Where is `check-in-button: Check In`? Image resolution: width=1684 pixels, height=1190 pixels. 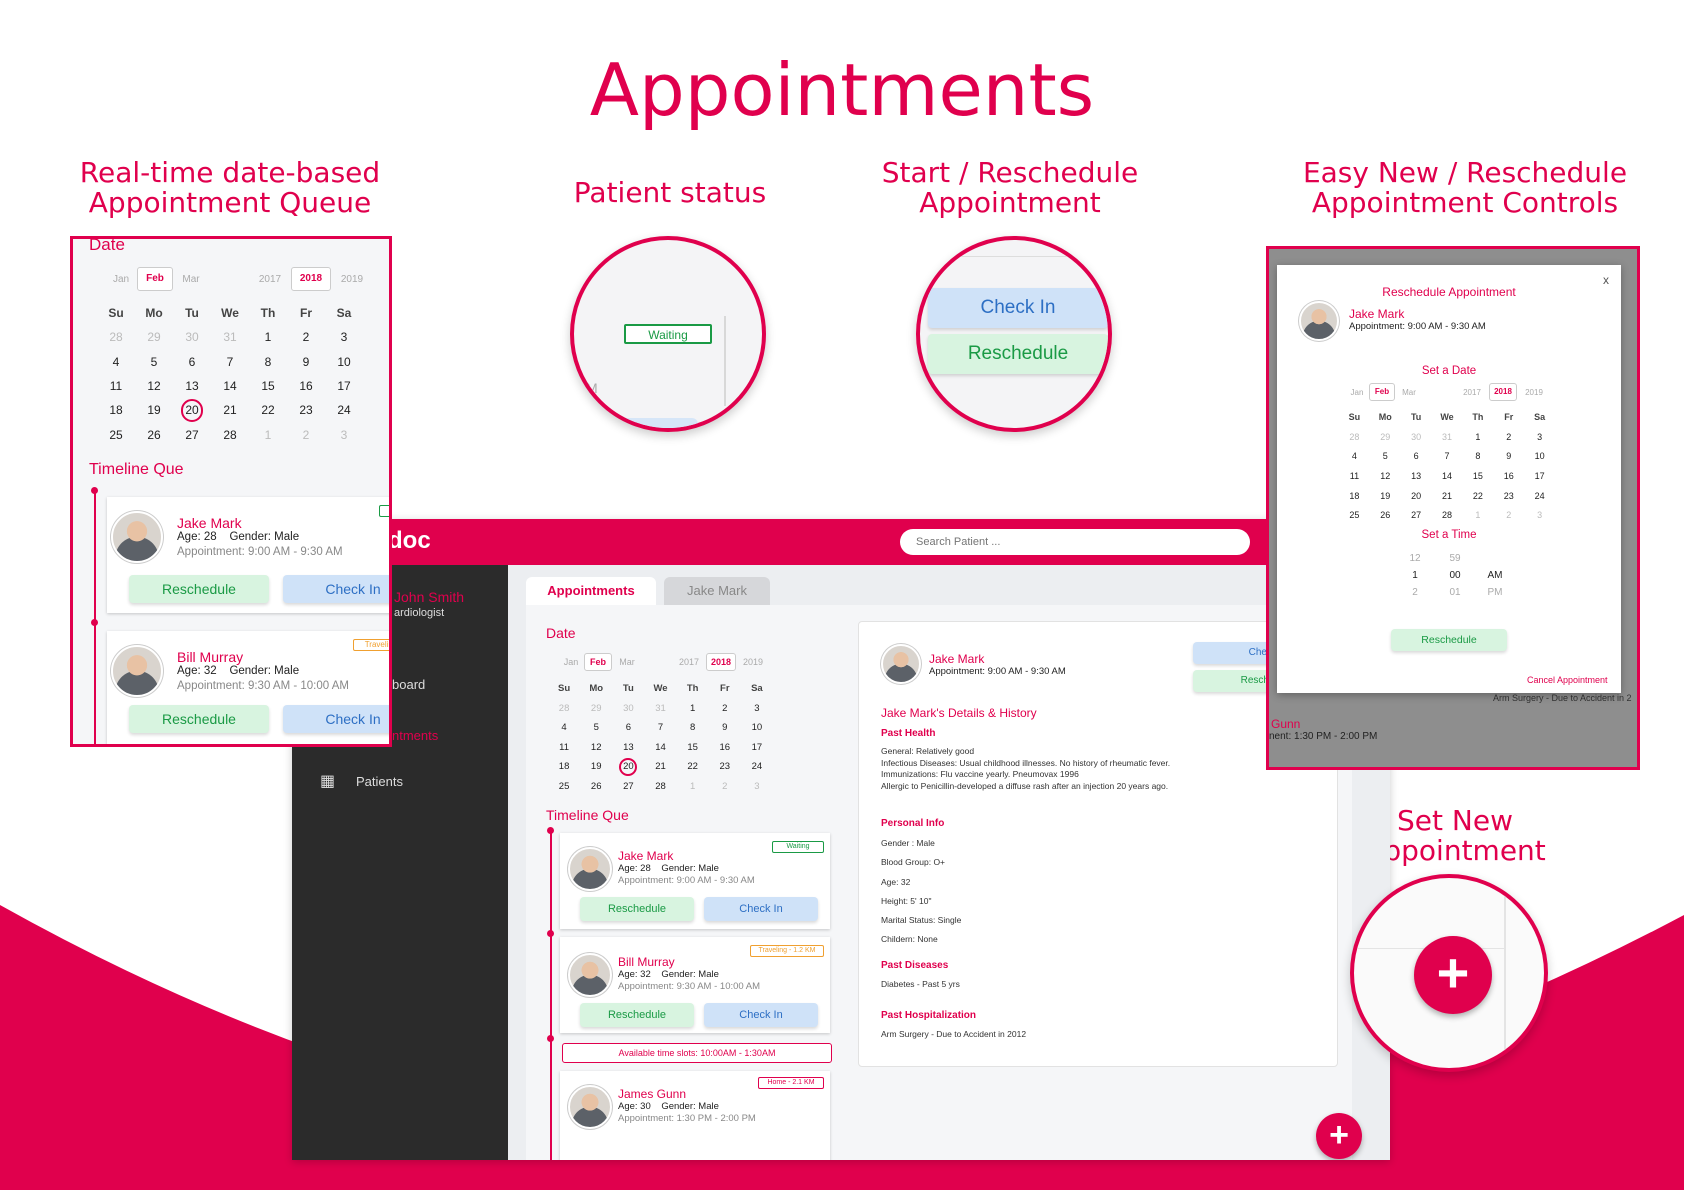 check-in-button: Check In is located at coordinates (336, 719).